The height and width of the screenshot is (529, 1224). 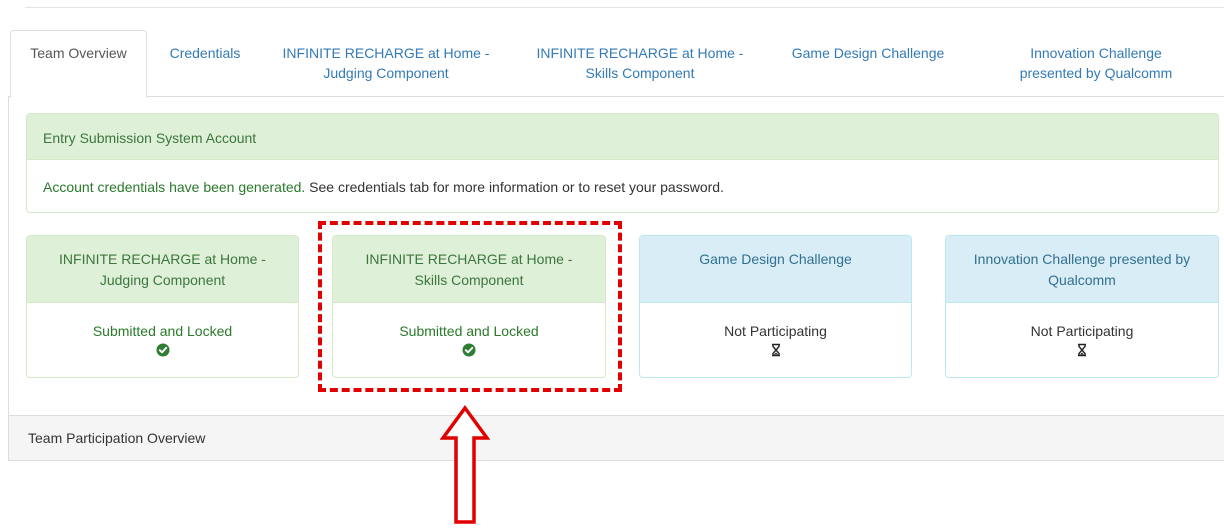 What do you see at coordinates (117, 438) in the screenshot?
I see `team-participation-overview-label: Team Participation Overview` at bounding box center [117, 438].